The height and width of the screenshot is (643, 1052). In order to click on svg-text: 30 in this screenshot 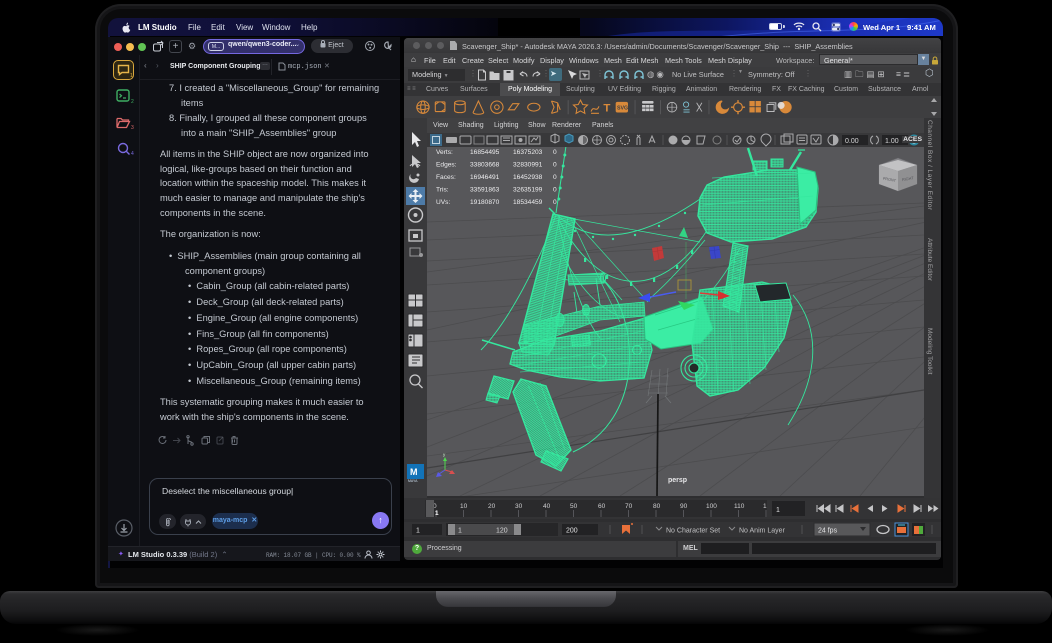, I will do `click(519, 506)`.